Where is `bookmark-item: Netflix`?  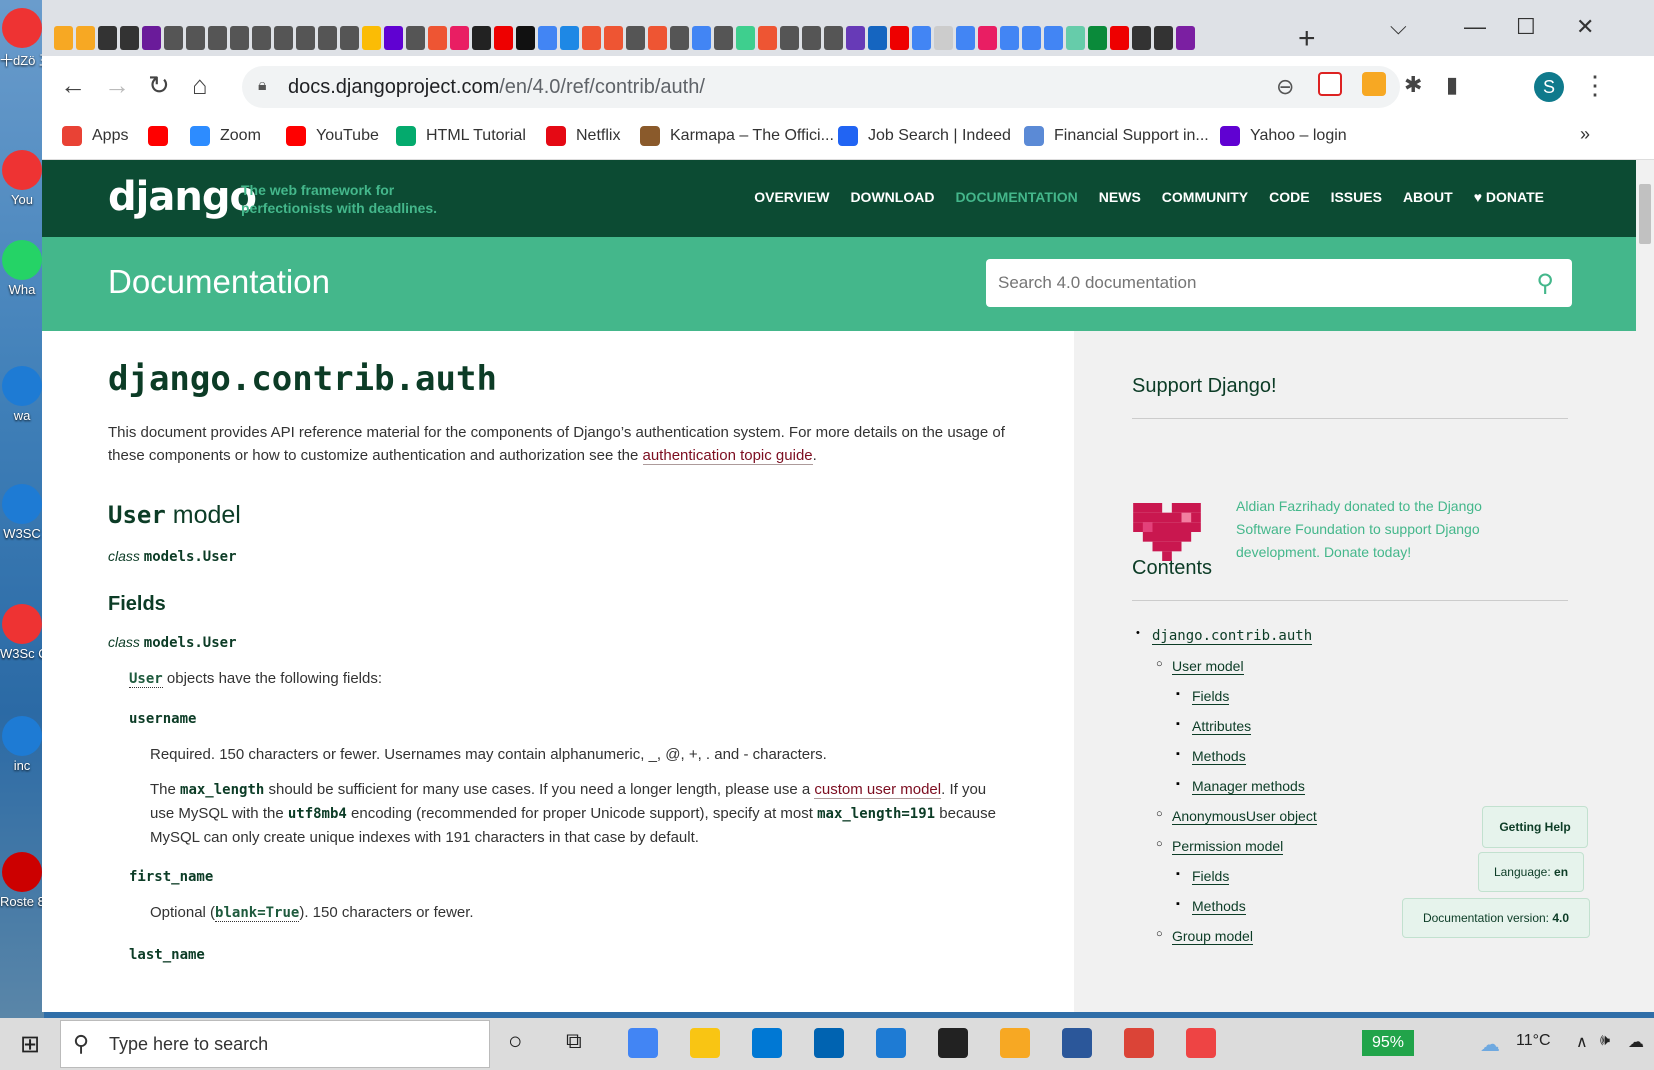 bookmark-item: Netflix is located at coordinates (583, 136).